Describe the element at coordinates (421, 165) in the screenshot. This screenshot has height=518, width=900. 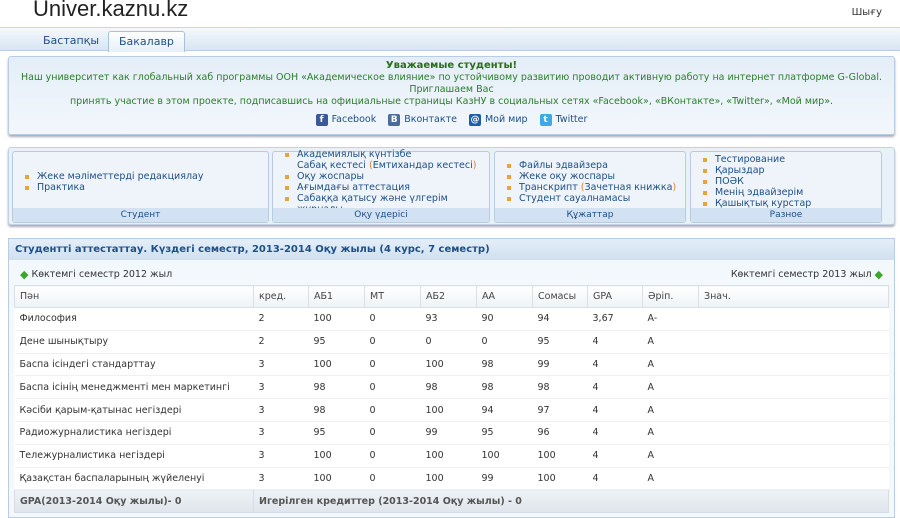
I see `menu-item-extra-link: (Емтихандар кестесі)` at that location.